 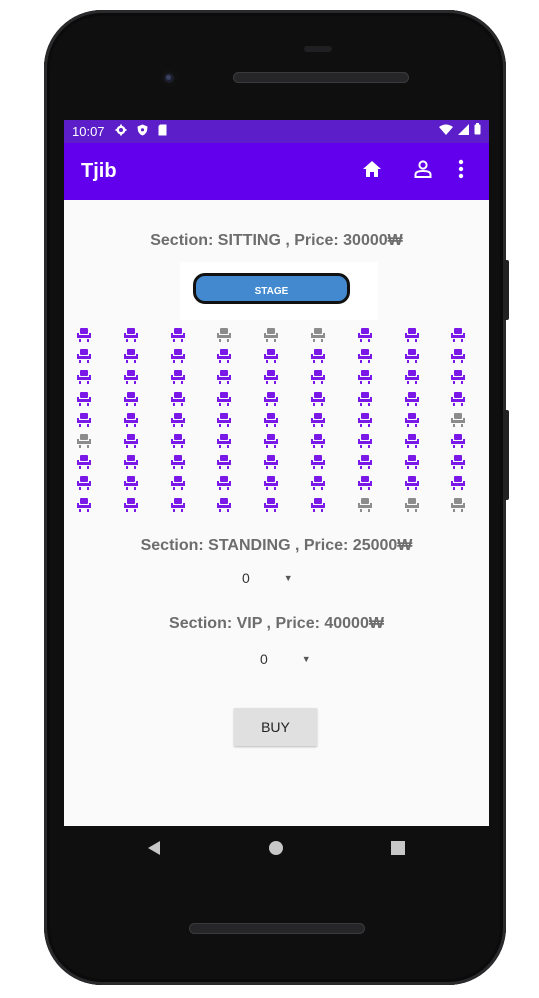 I want to click on vip-quantity-value: 0, so click(x=264, y=659).